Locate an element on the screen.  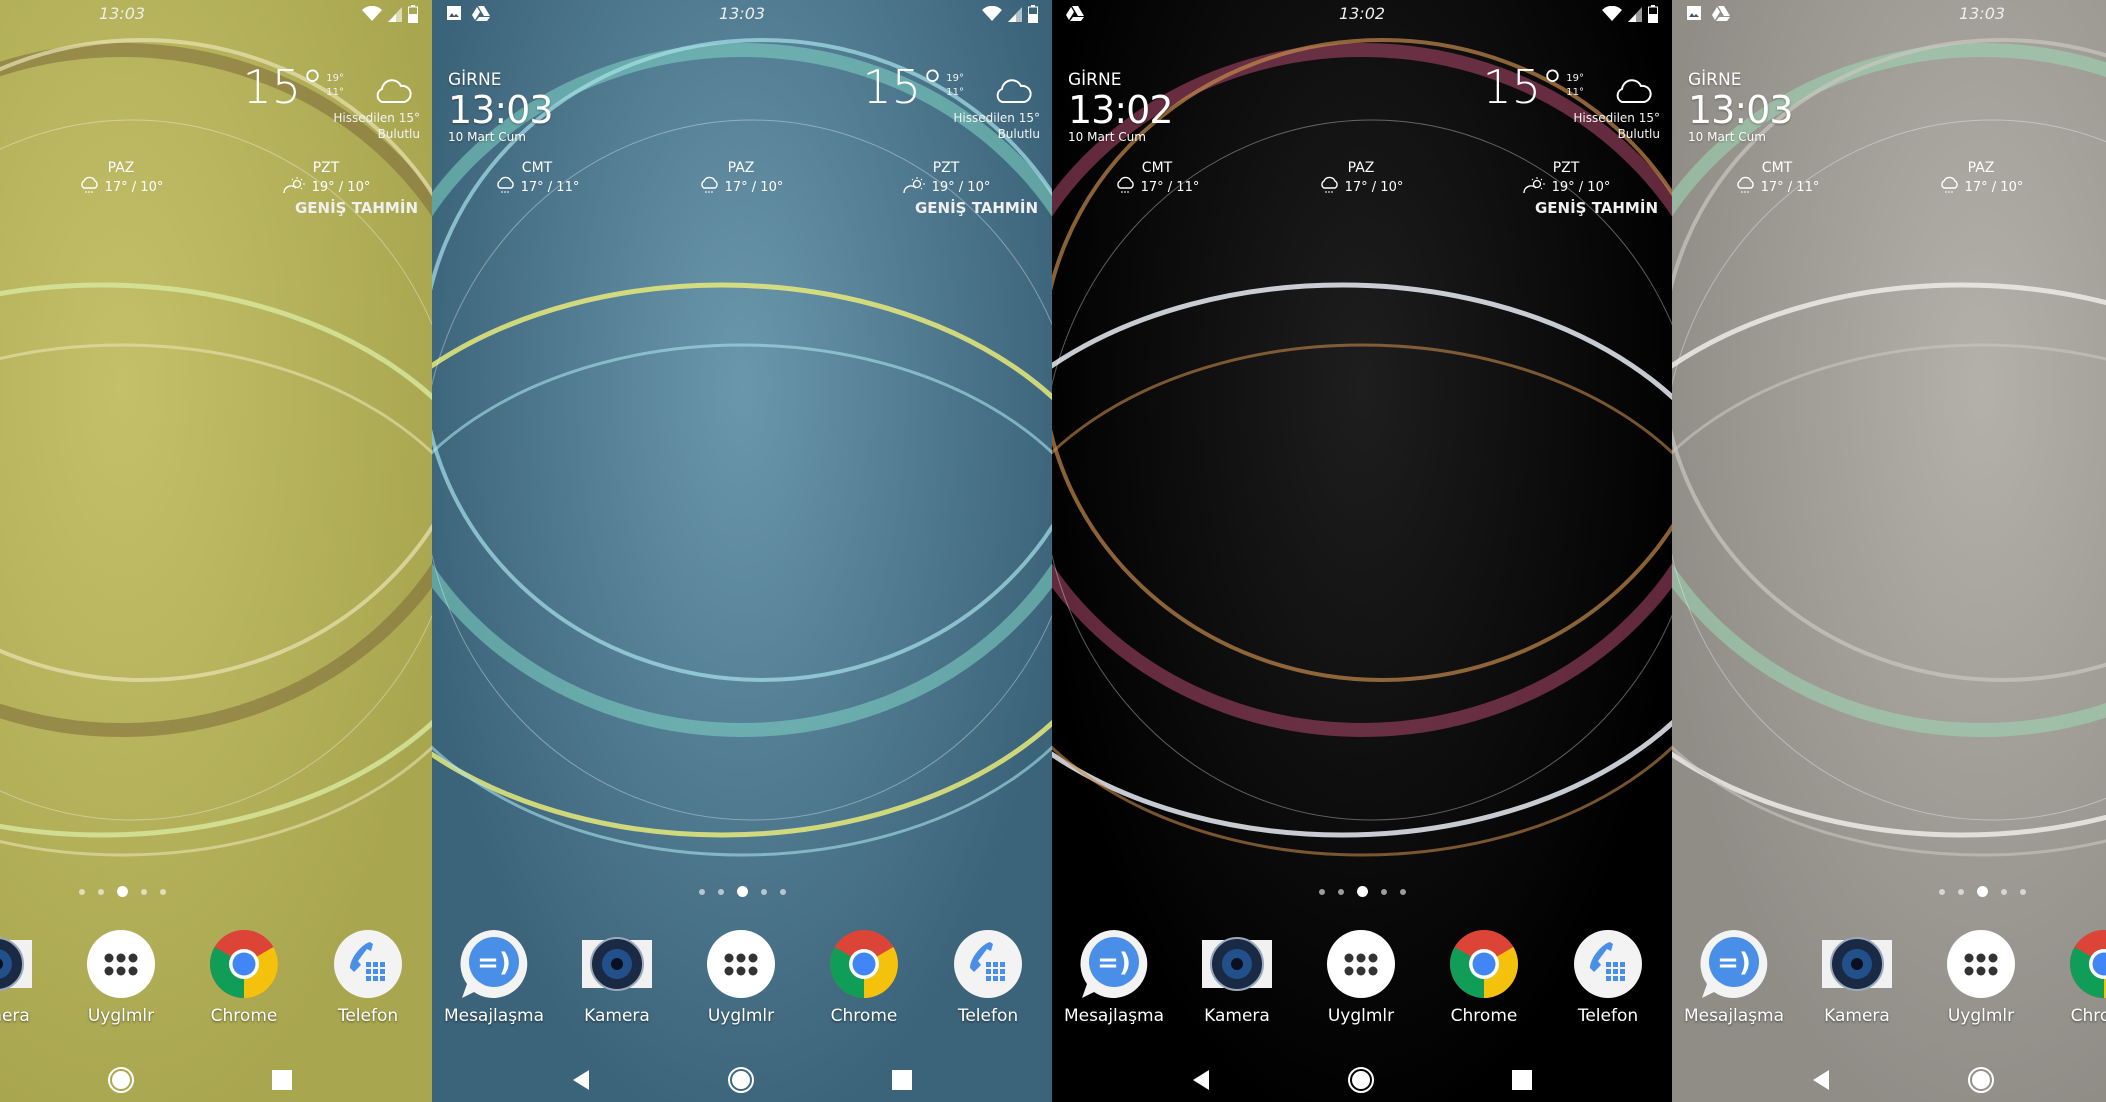
app-label: Telefon is located at coordinates (988, 1016).